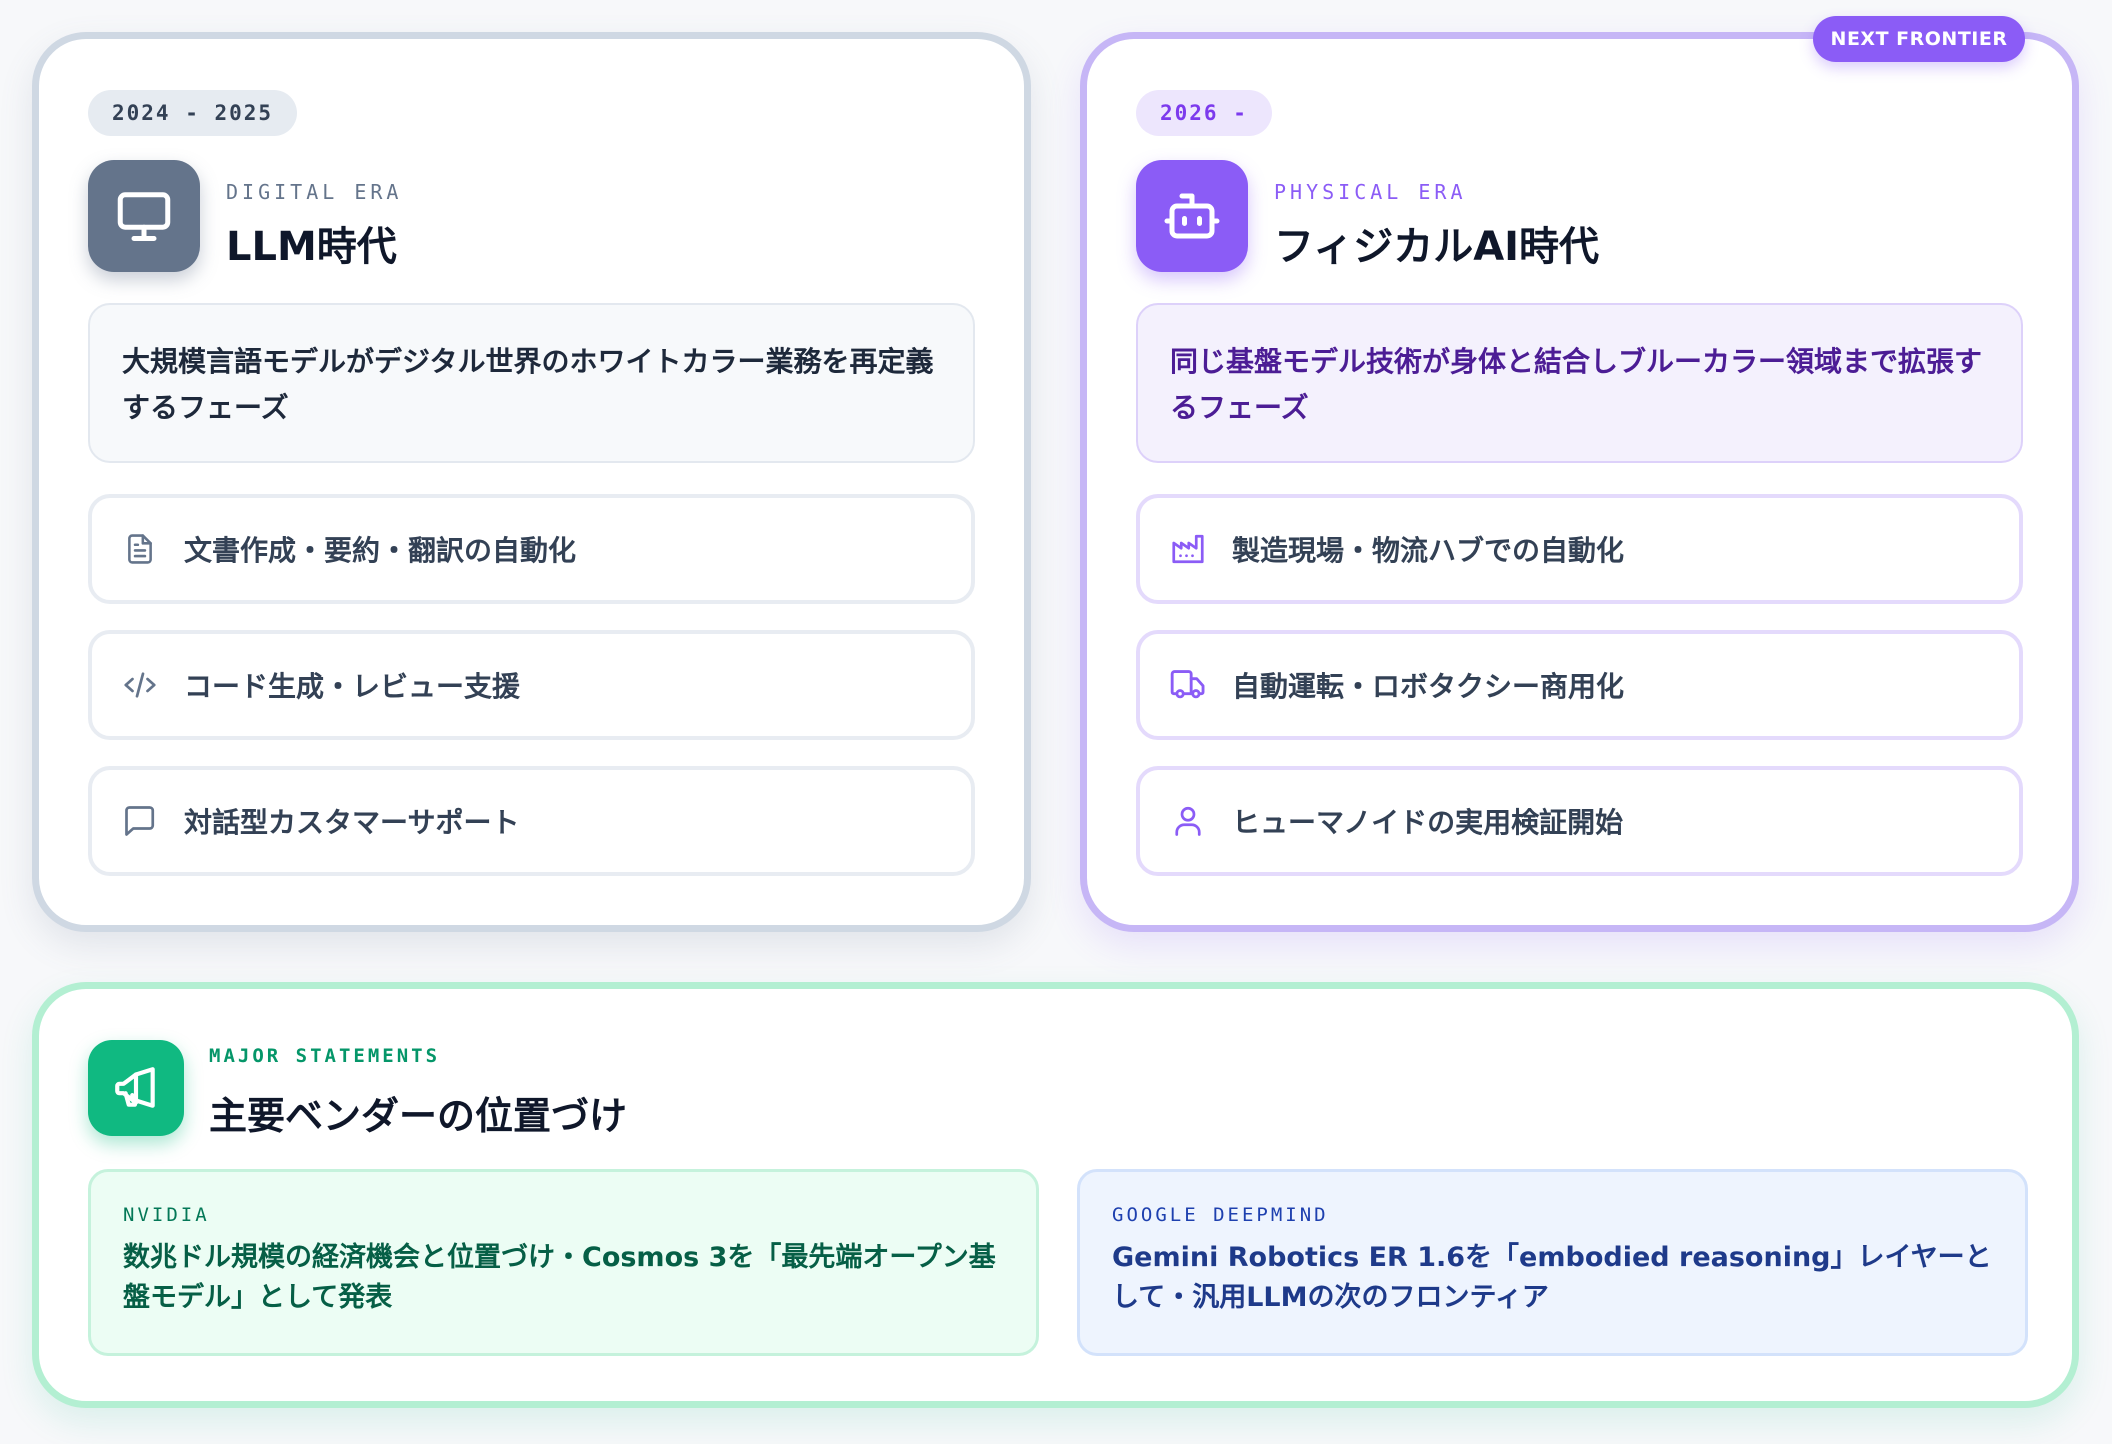 This screenshot has height=1444, width=2112. What do you see at coordinates (136, 1088) in the screenshot?
I see `megaphone-icon` at bounding box center [136, 1088].